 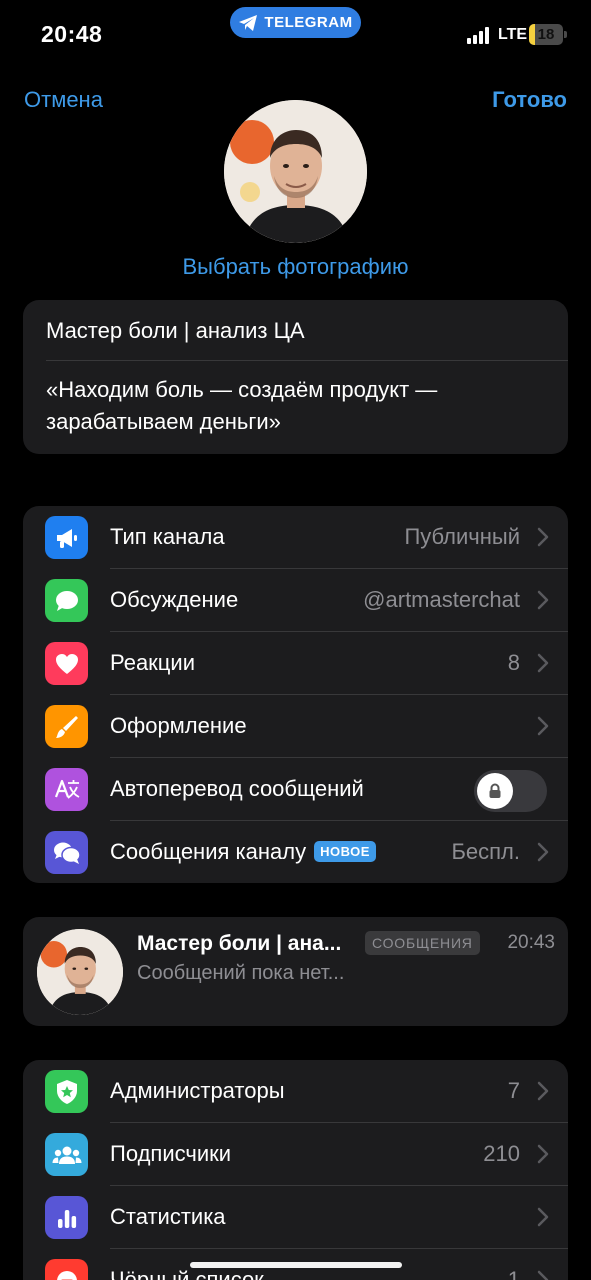 I want to click on block-icon, so click(x=66, y=1269).